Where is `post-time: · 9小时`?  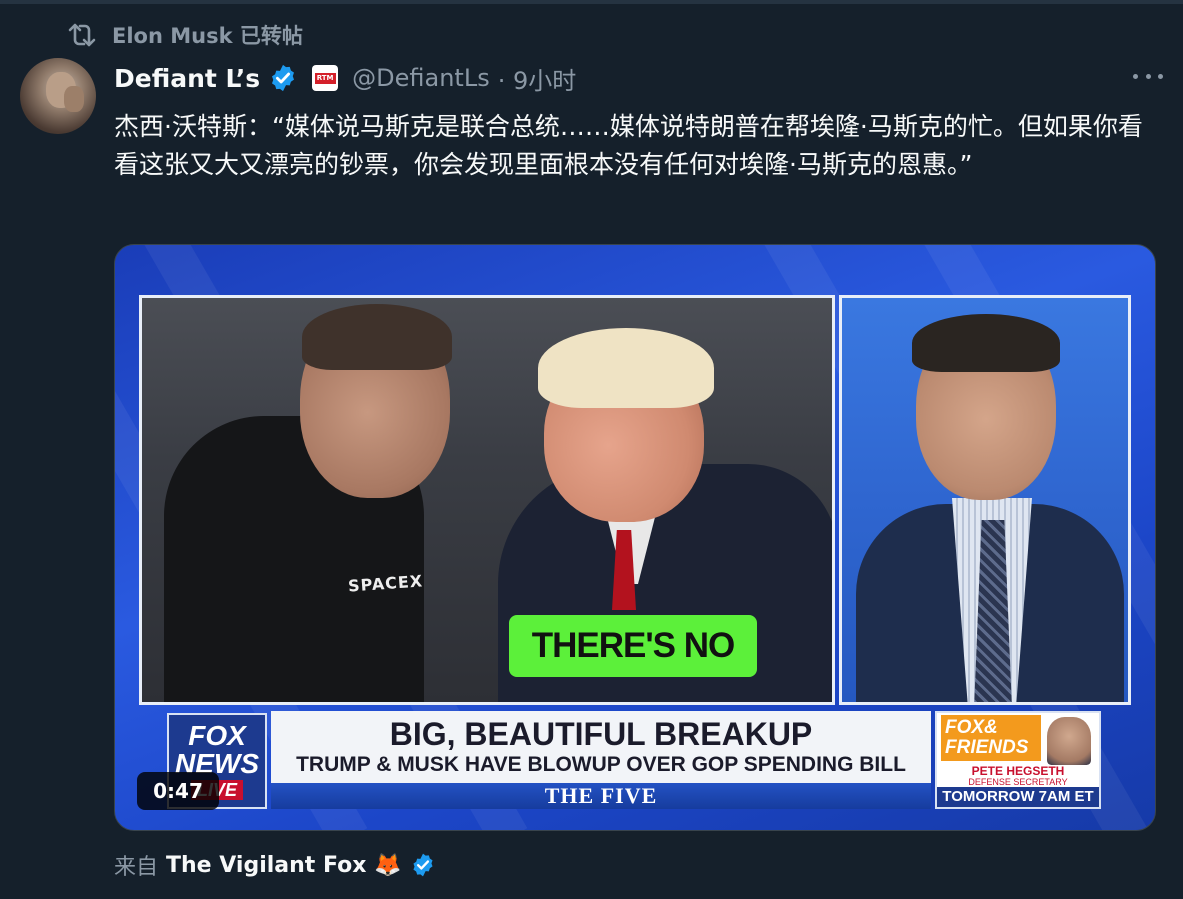
post-time: · 9小时 is located at coordinates (537, 78).